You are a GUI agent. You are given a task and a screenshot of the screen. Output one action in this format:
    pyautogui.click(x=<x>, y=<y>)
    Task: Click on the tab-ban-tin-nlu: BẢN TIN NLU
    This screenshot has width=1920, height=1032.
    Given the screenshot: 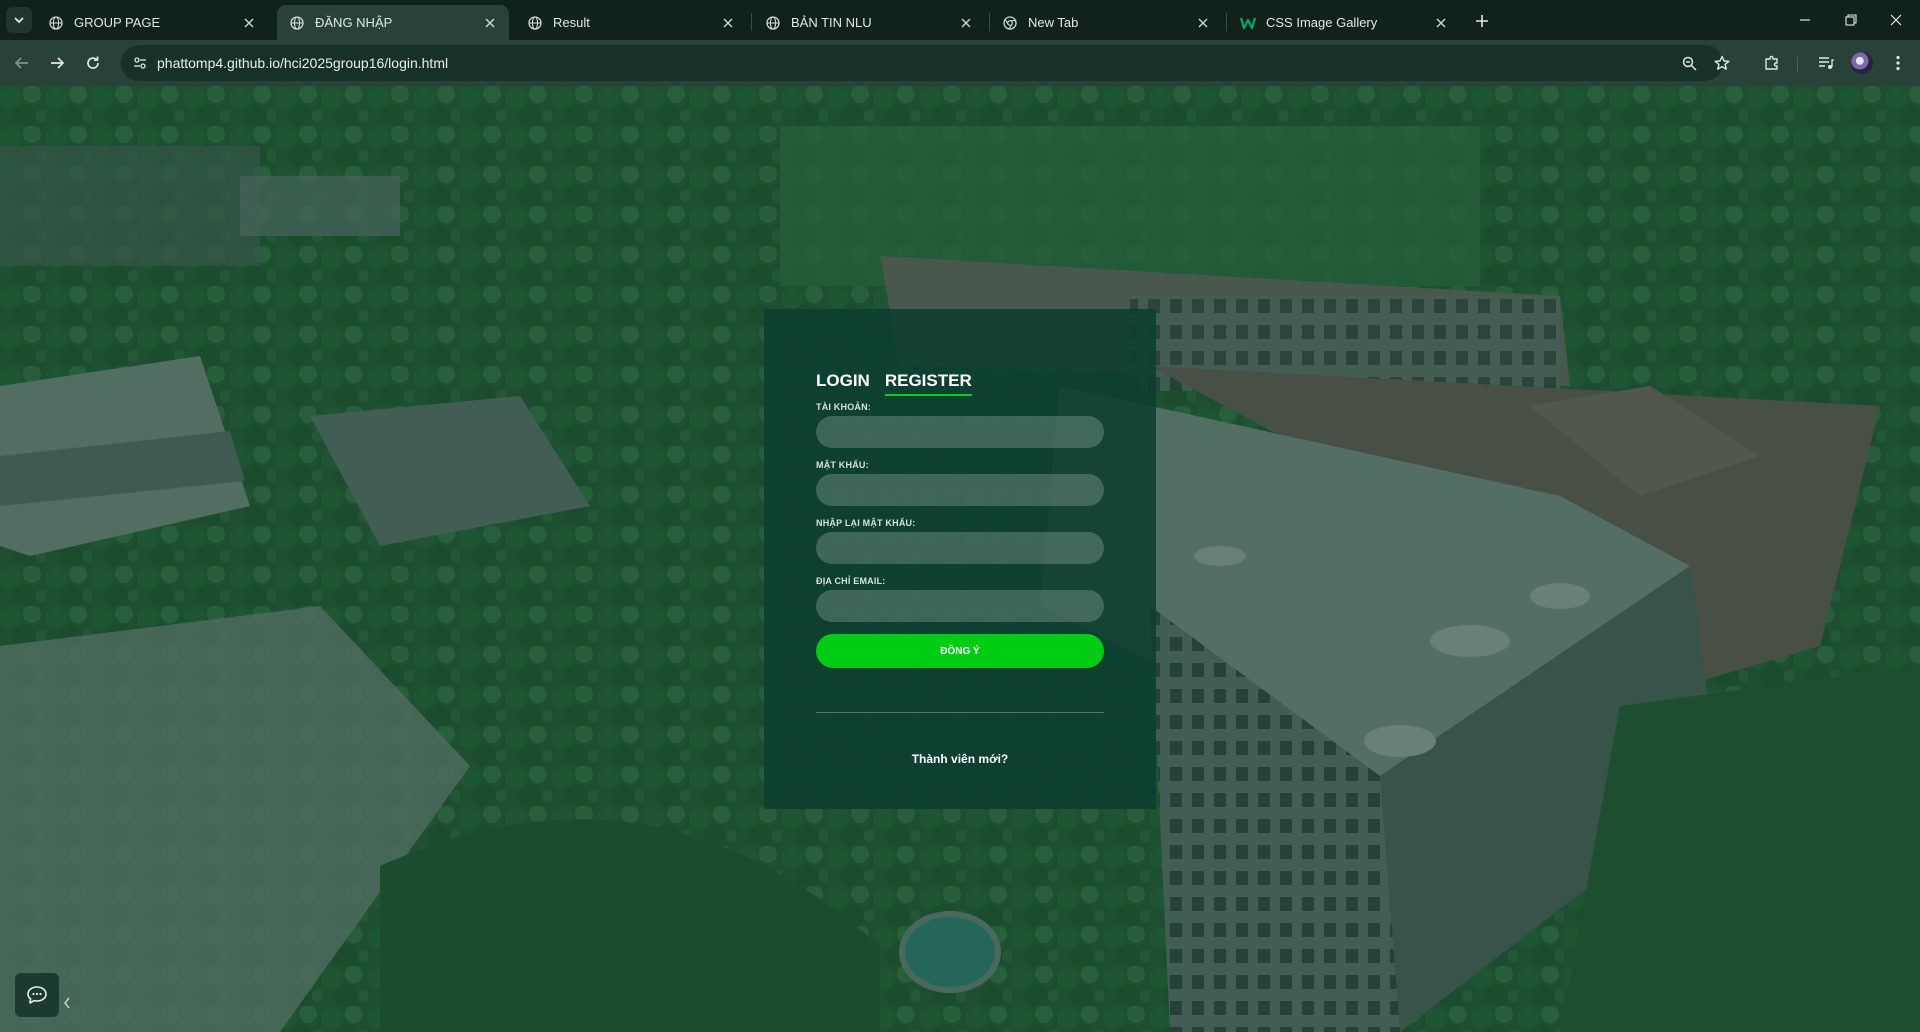 What is the action you would take?
    pyautogui.click(x=869, y=22)
    